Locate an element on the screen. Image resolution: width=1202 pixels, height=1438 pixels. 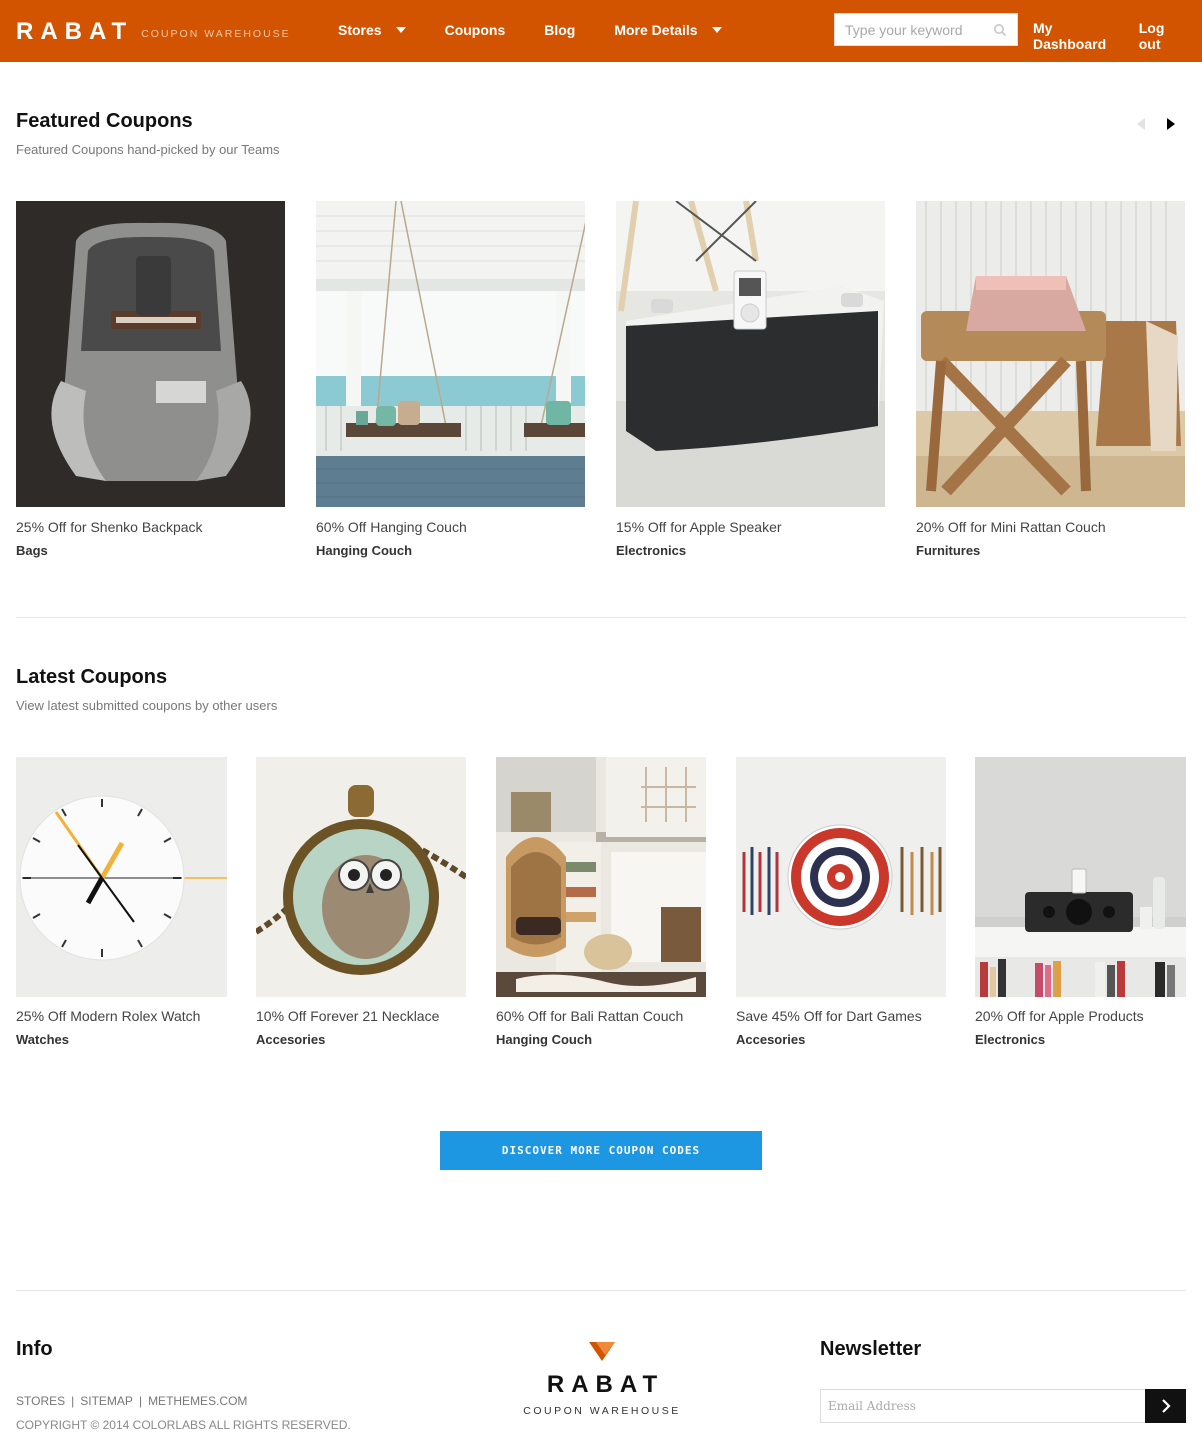
footer-link-stores: STORES is located at coordinates (40, 1401).